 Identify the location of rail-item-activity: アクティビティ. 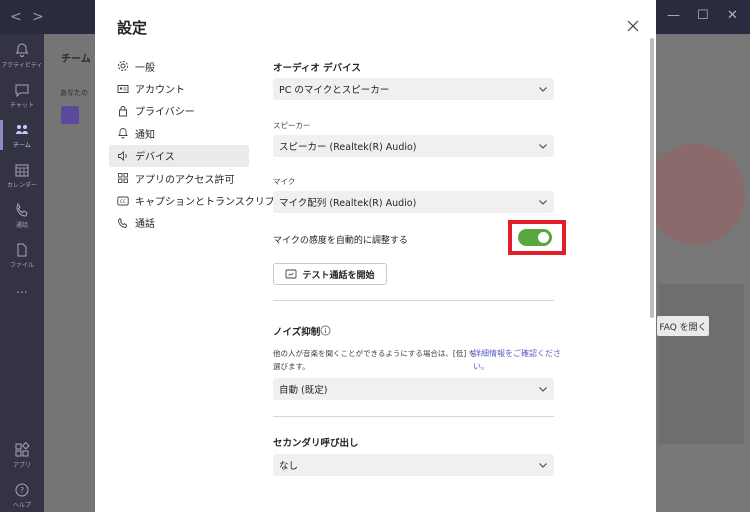
(22, 55).